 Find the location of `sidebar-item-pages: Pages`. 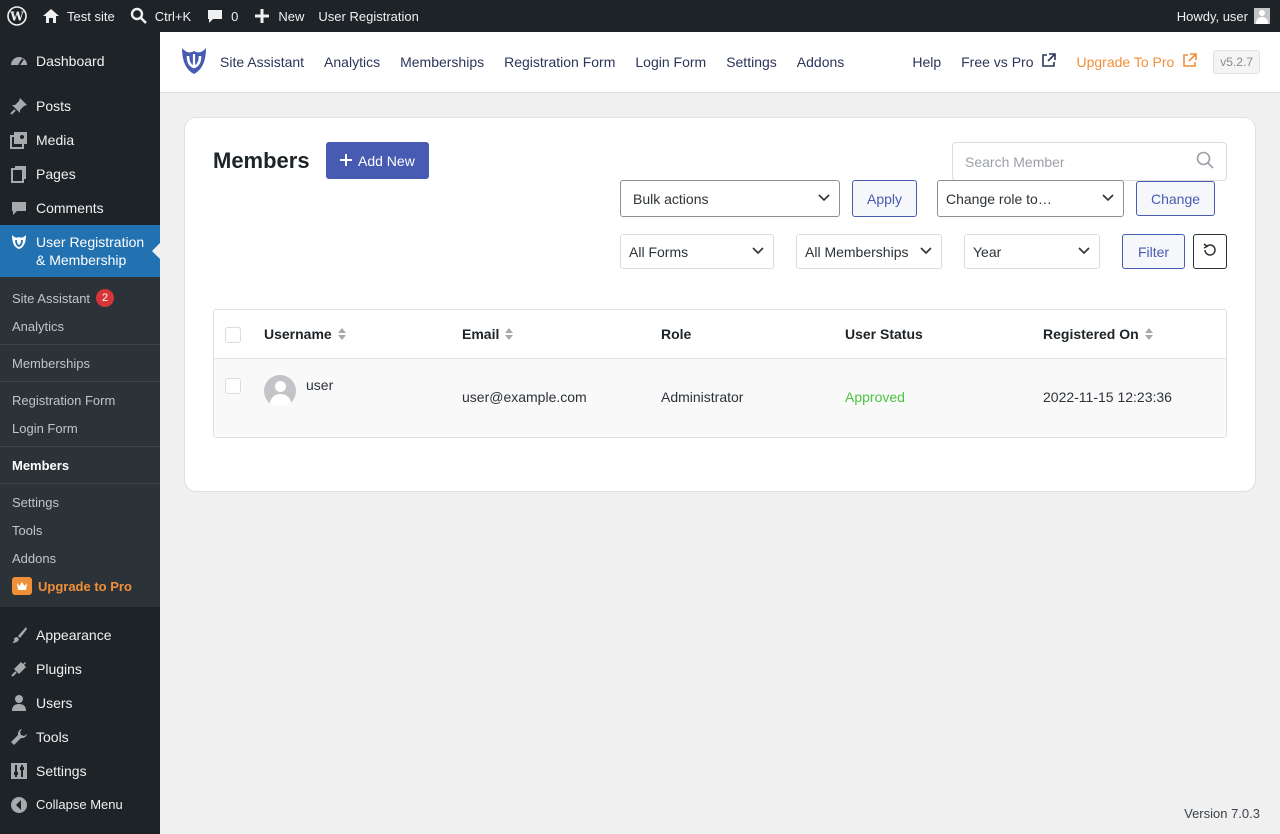

sidebar-item-pages: Pages is located at coordinates (80, 174).